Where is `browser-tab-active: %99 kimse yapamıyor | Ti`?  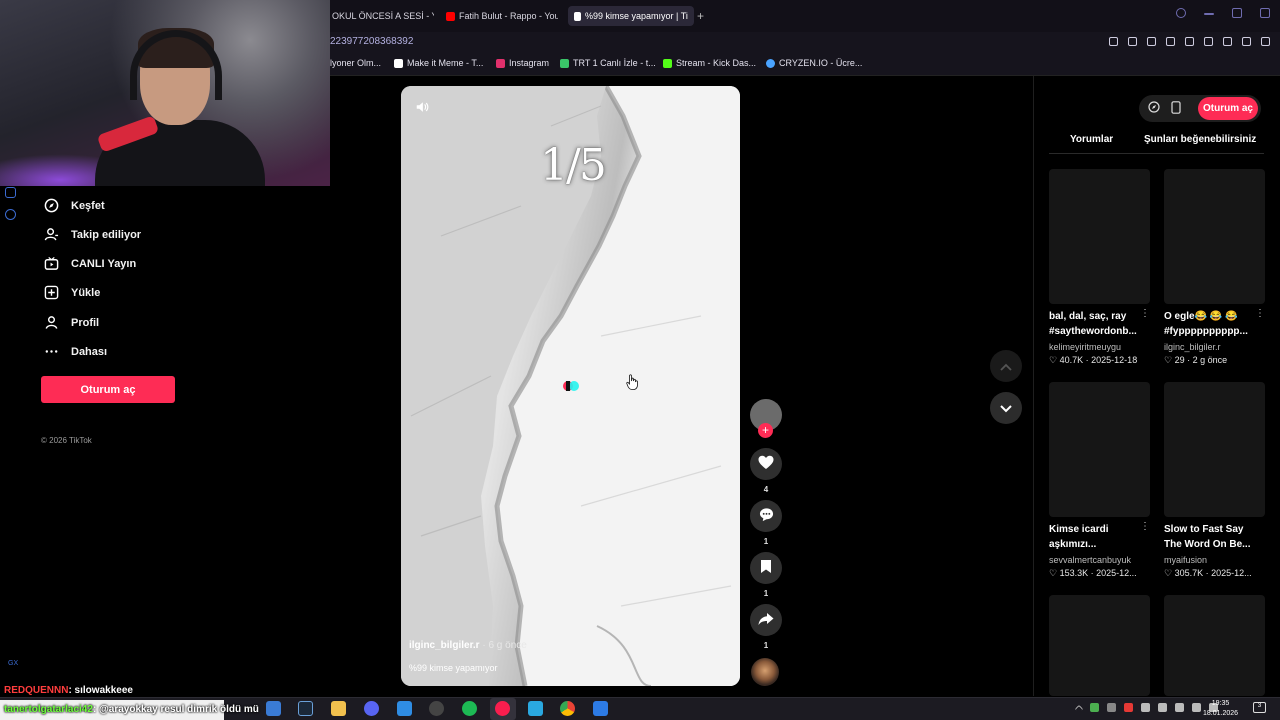
browser-tab-active: %99 kimse yapamıyor | Ti is located at coordinates (631, 16).